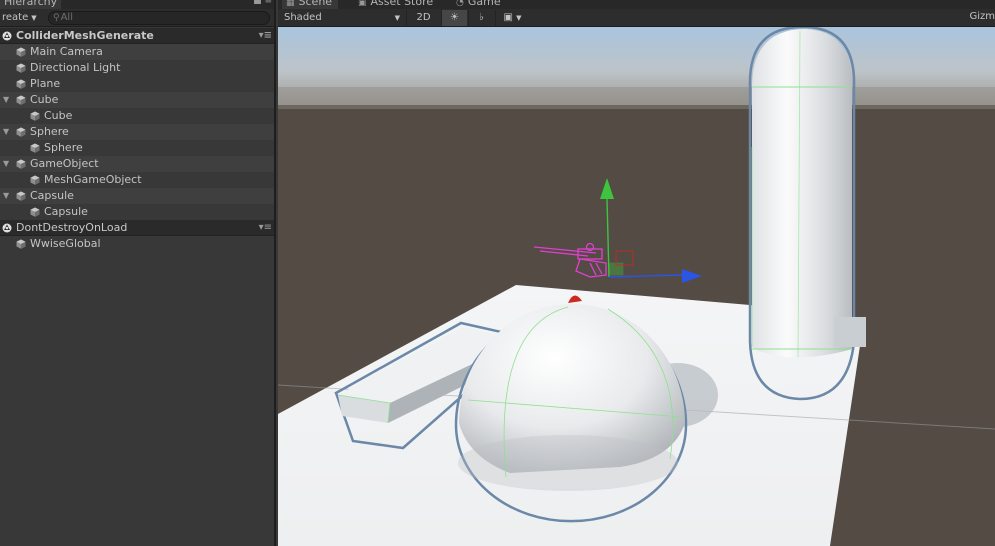  Describe the element at coordinates (137, 132) in the screenshot. I see `hierarchy-item-sphere-parent: ▼ Sphere` at that location.